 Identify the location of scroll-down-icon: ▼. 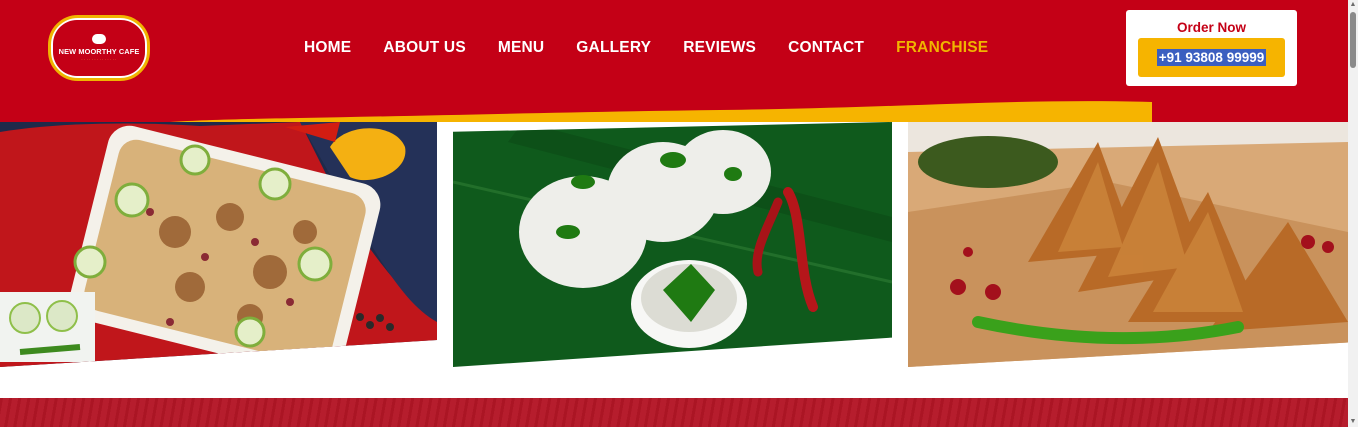
(1353, 422).